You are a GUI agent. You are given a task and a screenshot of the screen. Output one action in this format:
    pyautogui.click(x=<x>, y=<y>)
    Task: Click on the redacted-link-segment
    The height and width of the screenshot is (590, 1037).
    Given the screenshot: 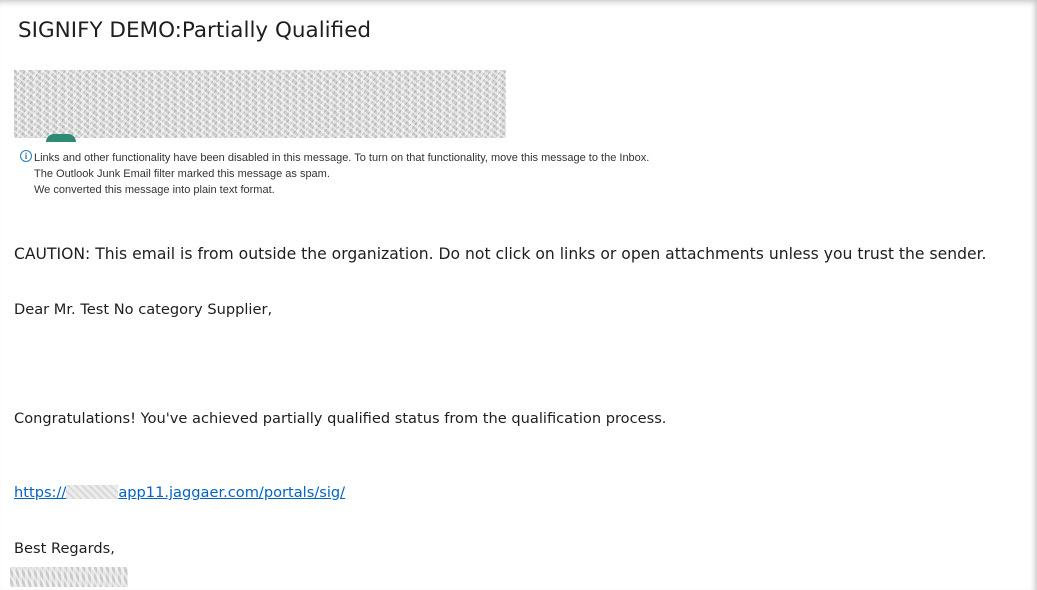 What is the action you would take?
    pyautogui.click(x=92, y=492)
    